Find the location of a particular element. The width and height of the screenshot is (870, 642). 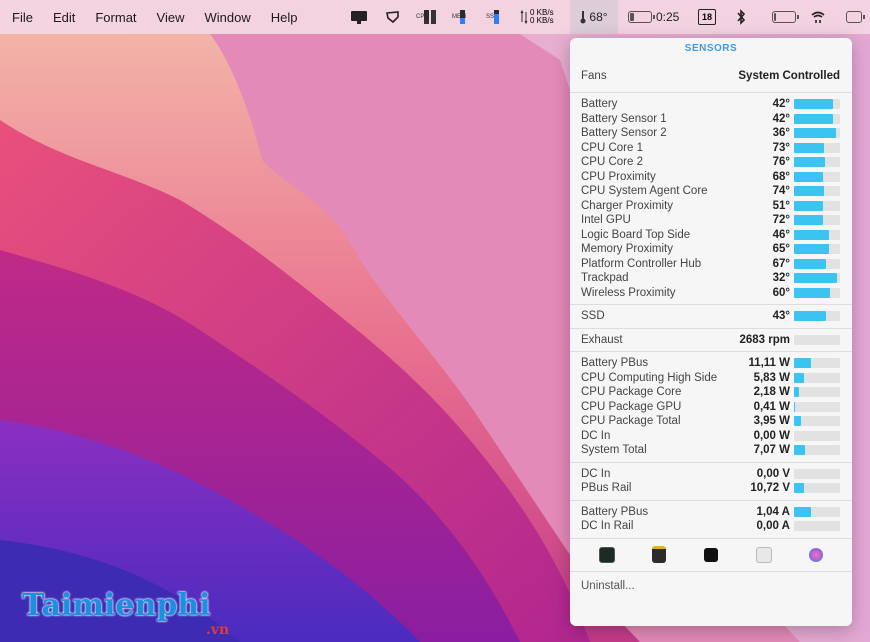

battery-small-icon is located at coordinates (855, 17).